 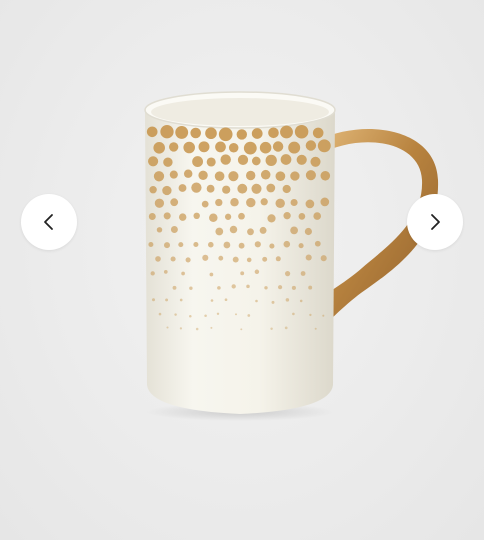 I want to click on next-image-button, so click(x=435, y=222).